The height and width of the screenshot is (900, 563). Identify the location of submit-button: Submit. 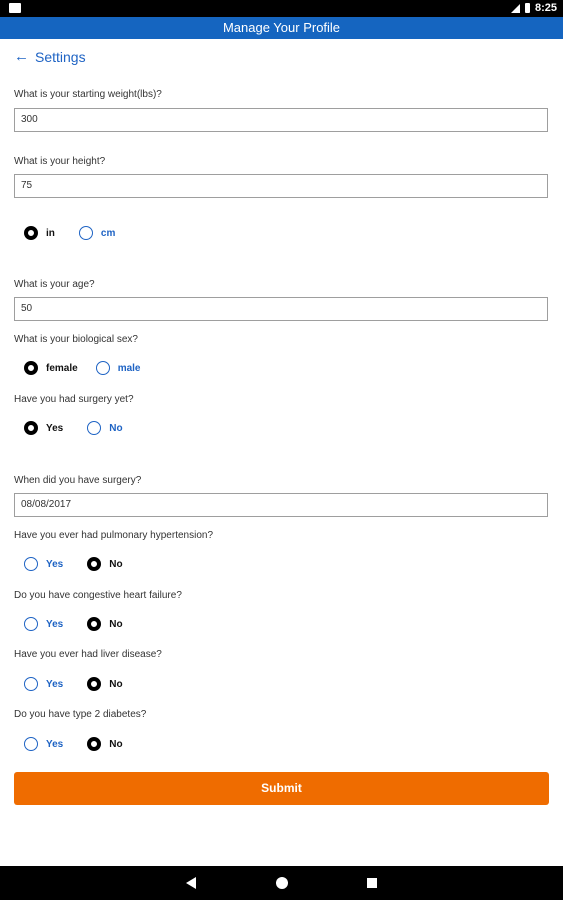
(281, 788).